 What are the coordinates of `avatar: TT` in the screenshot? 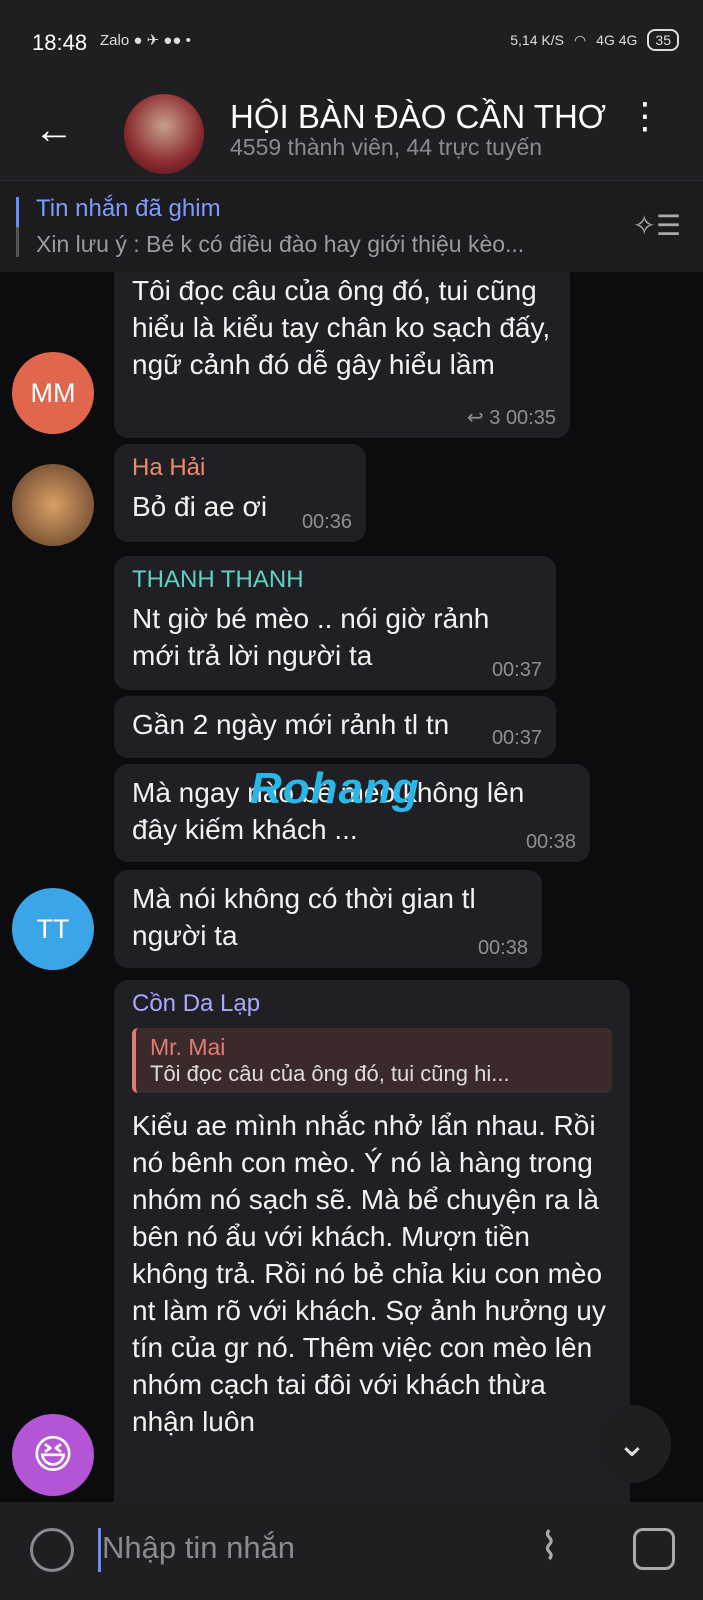 It's located at (53, 929).